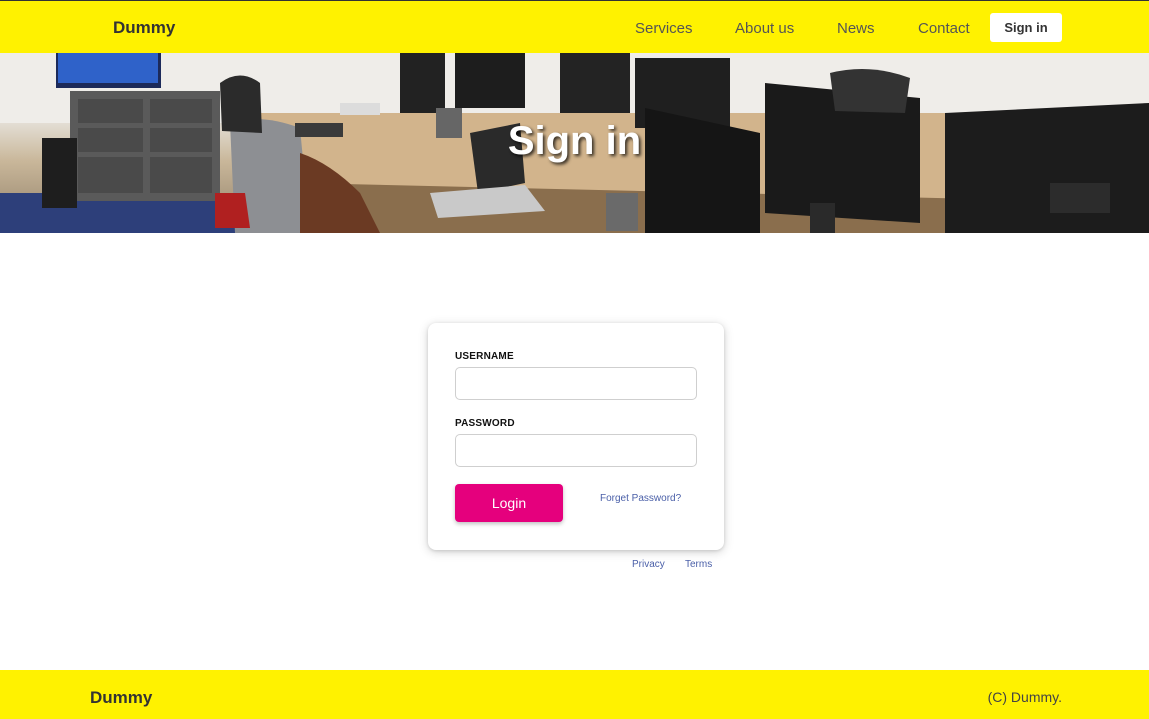 This screenshot has height=719, width=1149. Describe the element at coordinates (121, 697) in the screenshot. I see `footer-brand: Dummy` at that location.